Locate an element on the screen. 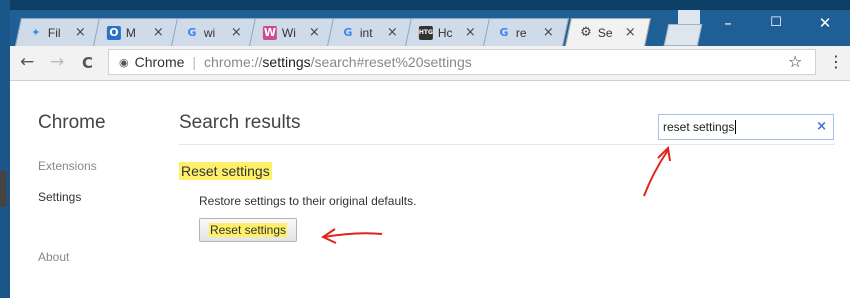 This screenshot has height=298, width=850. tab-settings: ⚙ Se × is located at coordinates (608, 32).